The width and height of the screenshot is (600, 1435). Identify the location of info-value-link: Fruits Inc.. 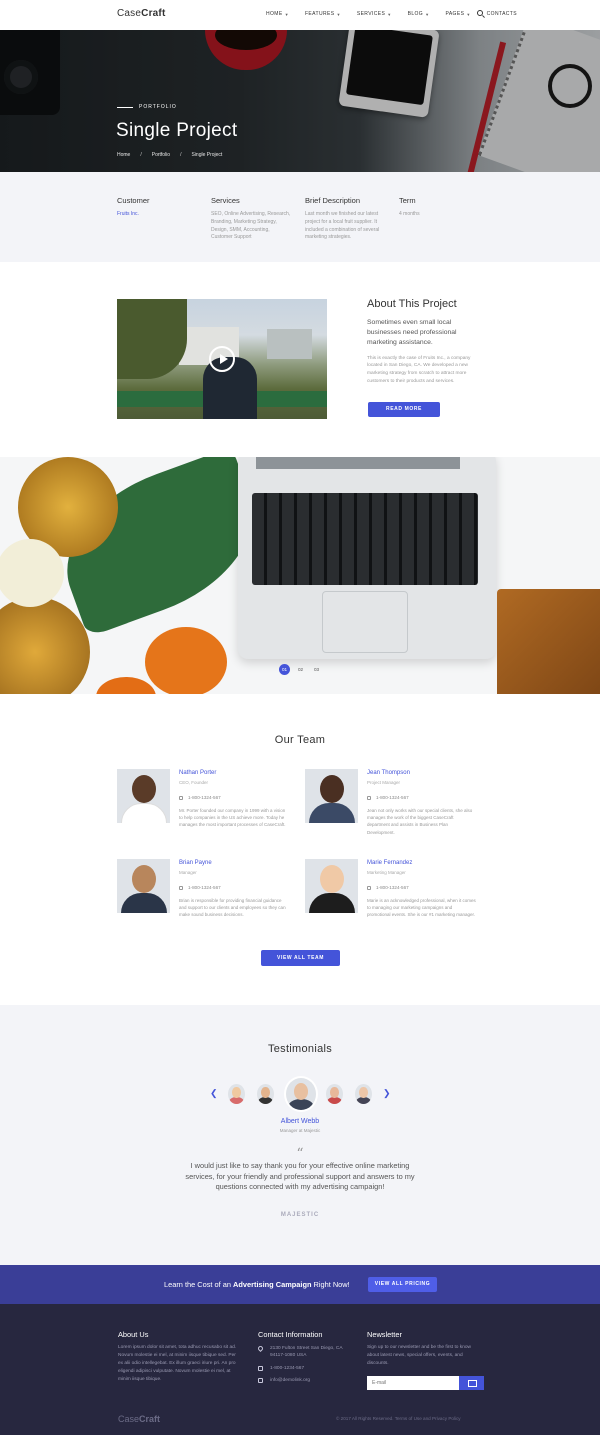
(157, 215).